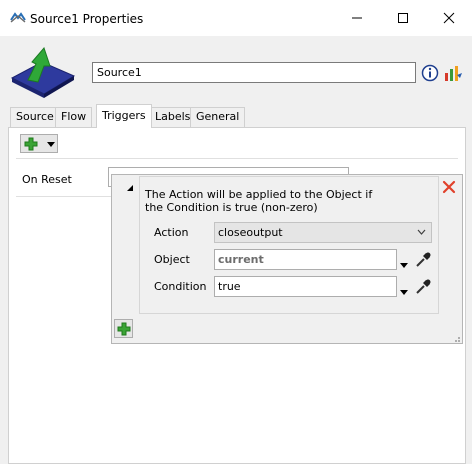 The height and width of the screenshot is (464, 472). Describe the element at coordinates (39, 143) in the screenshot. I see `add-trigger-button` at that location.